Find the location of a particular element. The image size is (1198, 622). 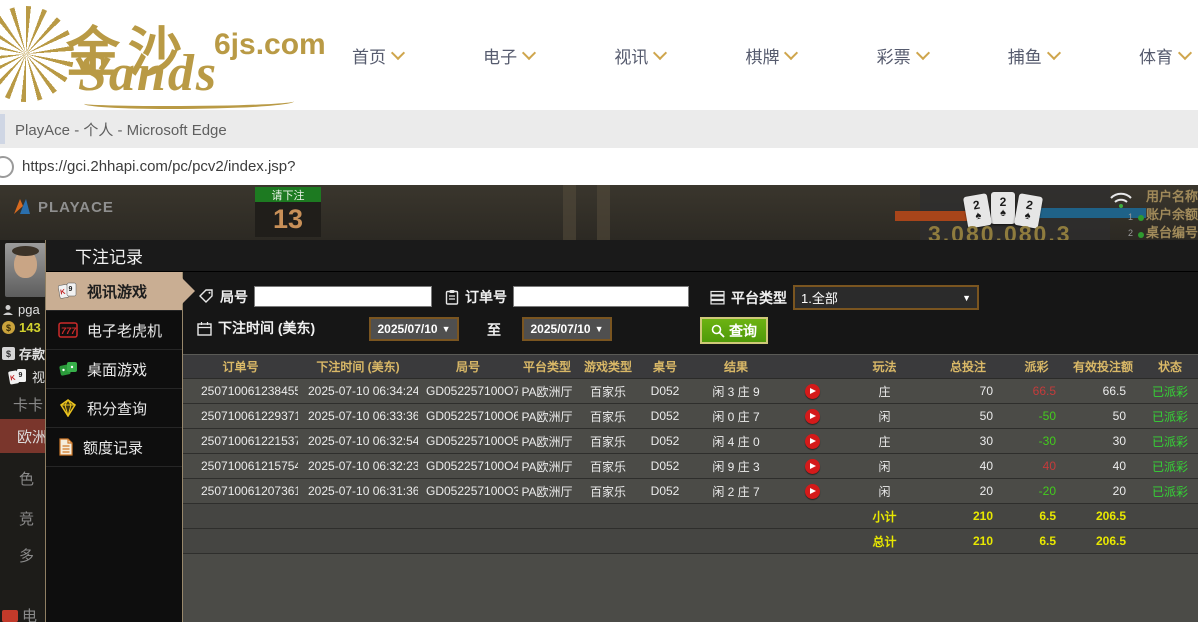

sidebar-item-points: 积分查询 is located at coordinates (114, 408).